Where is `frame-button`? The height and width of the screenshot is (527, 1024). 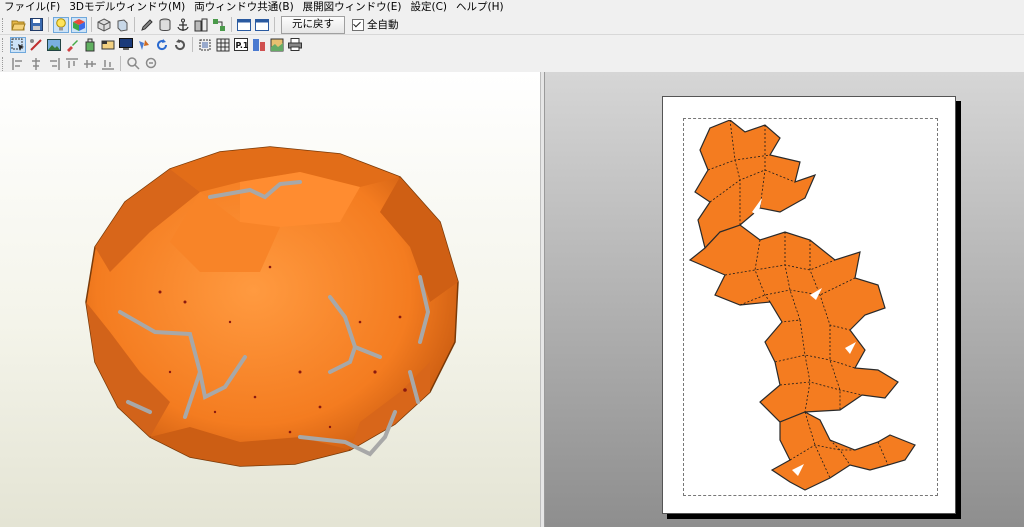 frame-button is located at coordinates (205, 45).